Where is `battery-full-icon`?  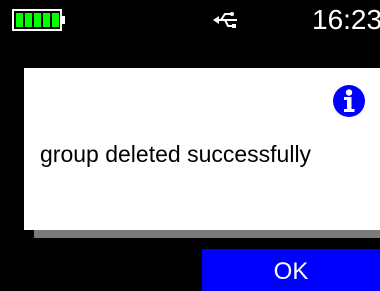 battery-full-icon is located at coordinates (38, 20).